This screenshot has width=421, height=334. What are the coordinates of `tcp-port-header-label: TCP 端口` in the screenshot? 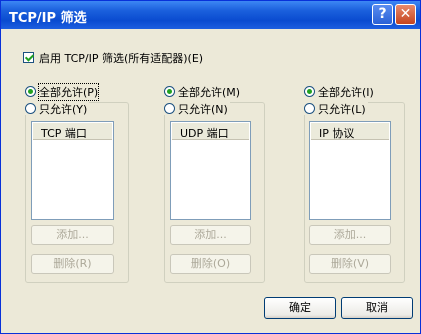 It's located at (64, 133).